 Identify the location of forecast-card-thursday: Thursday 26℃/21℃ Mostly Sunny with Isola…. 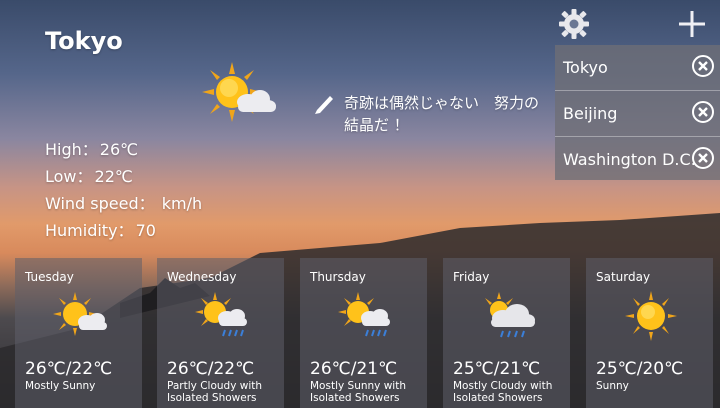
(363, 333).